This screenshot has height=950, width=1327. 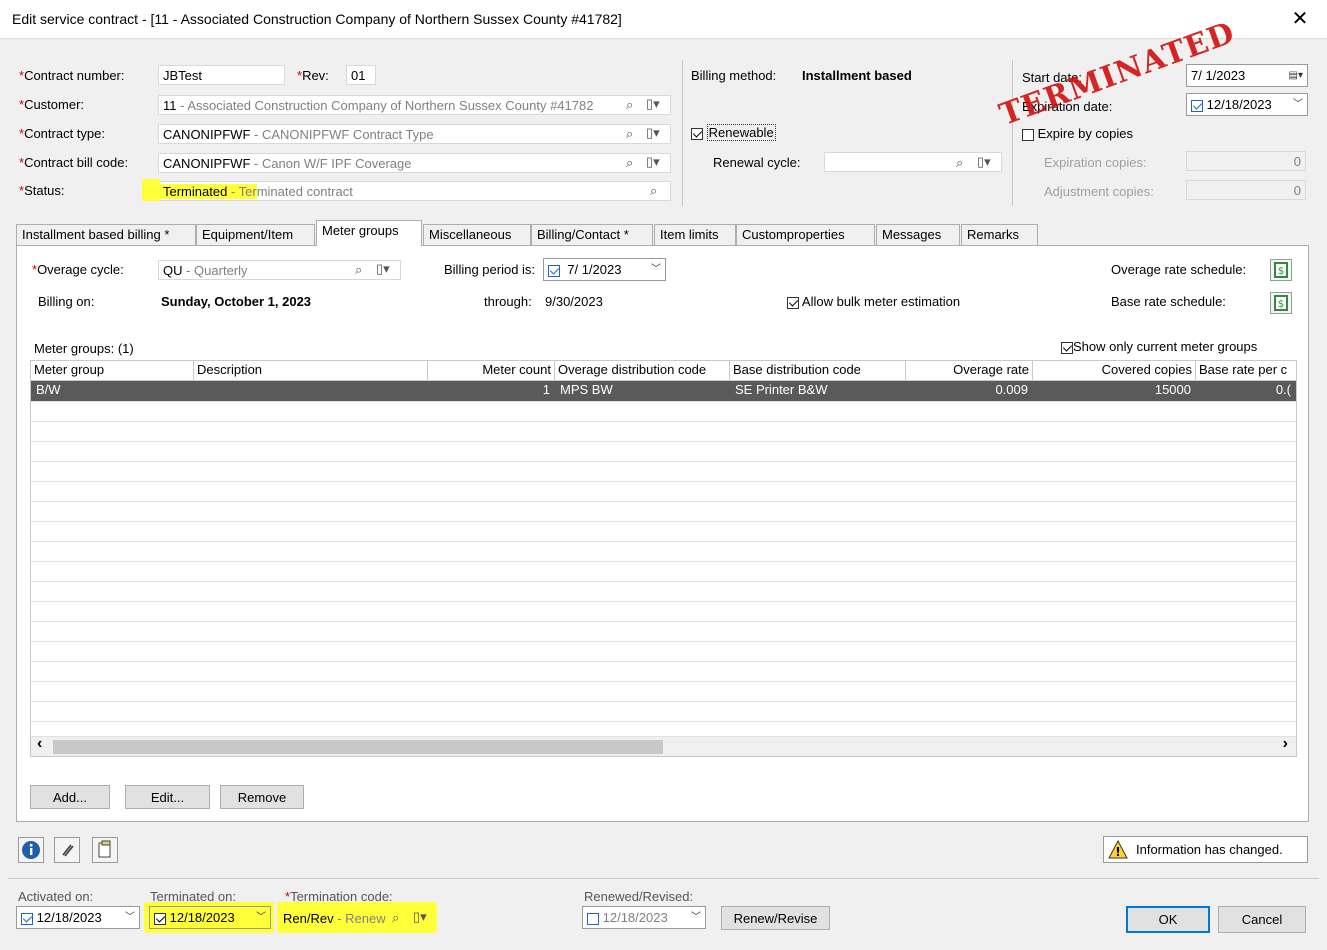 I want to click on overage-cycle-field: QU - Quarterly, so click(x=279, y=270).